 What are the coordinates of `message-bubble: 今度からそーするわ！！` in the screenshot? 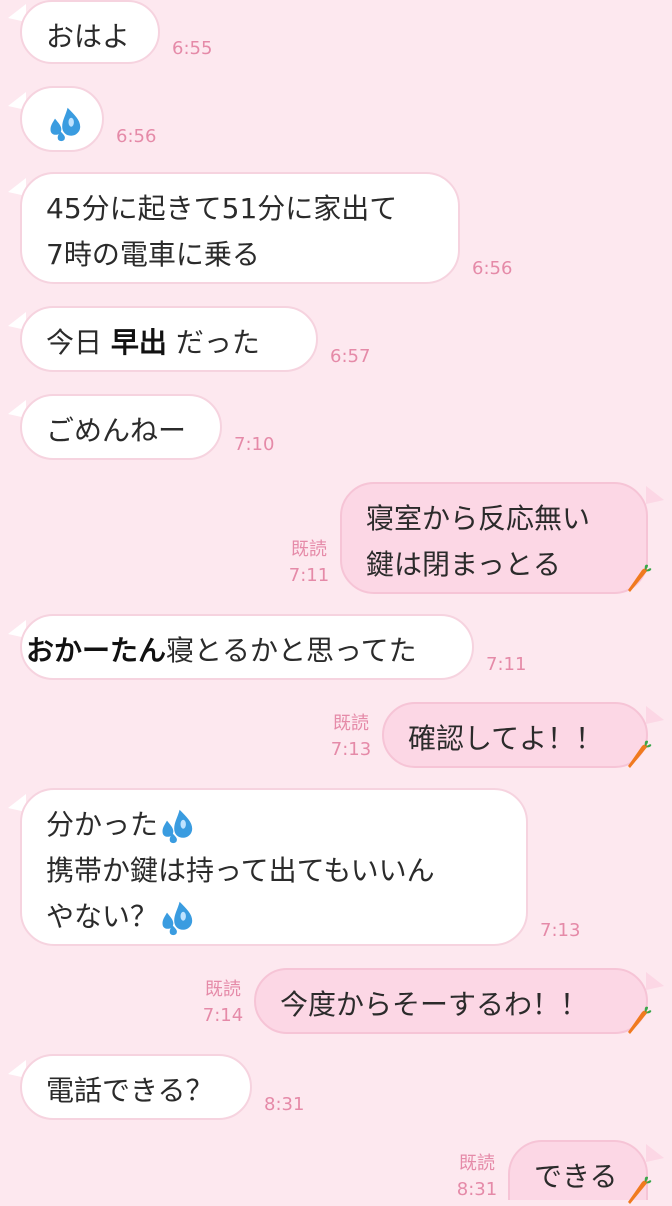 It's located at (451, 1001).